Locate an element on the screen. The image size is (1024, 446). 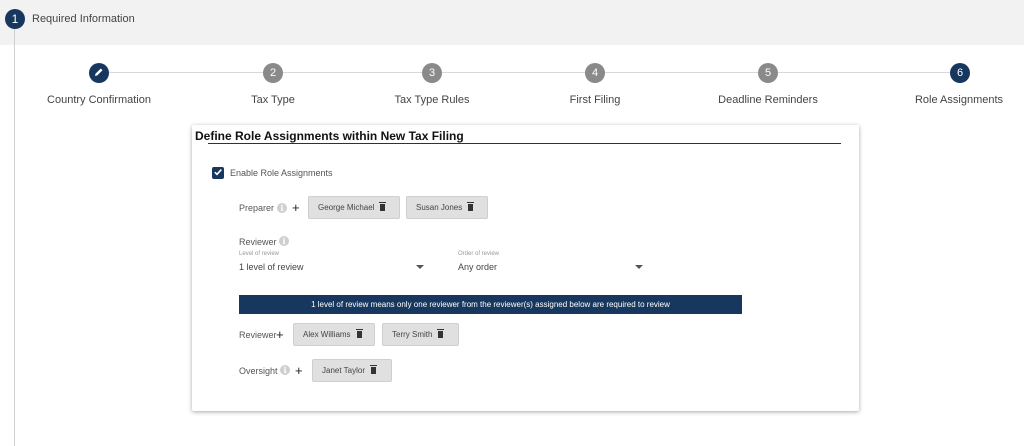
required-information-header: 1 Required Information is located at coordinates (512, 22).